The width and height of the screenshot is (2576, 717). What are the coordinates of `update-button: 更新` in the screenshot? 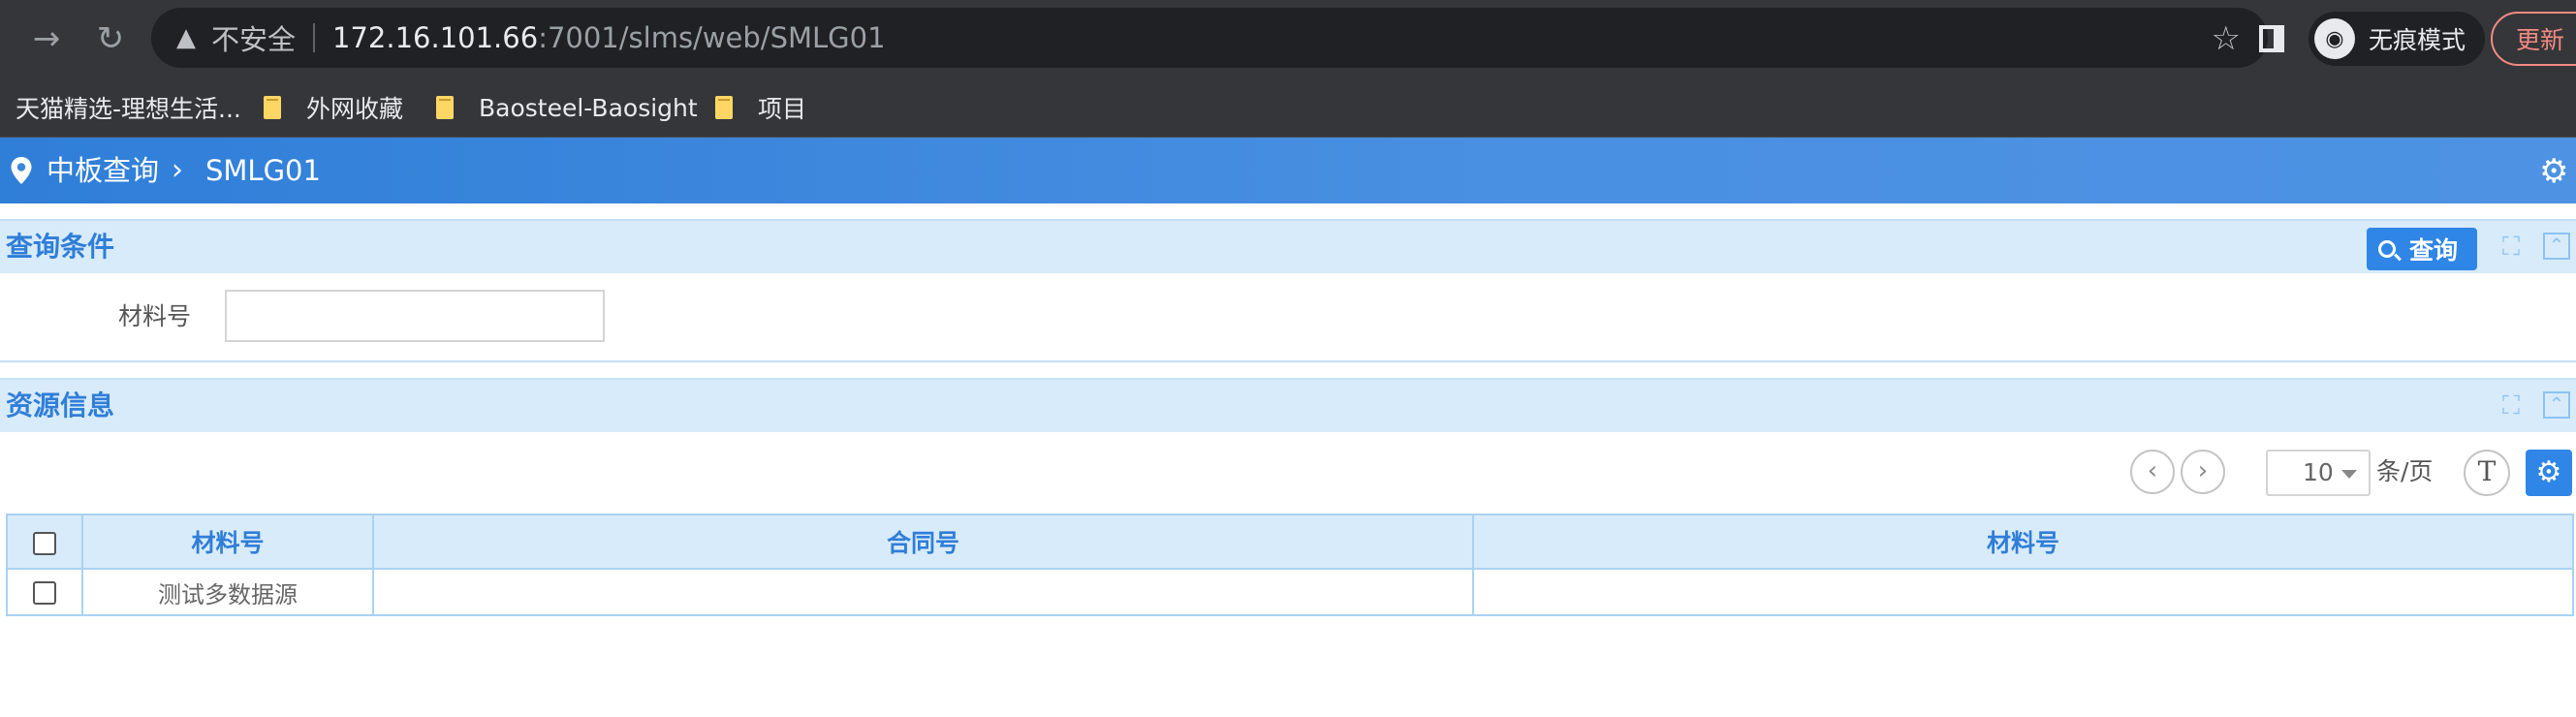 It's located at (2533, 39).